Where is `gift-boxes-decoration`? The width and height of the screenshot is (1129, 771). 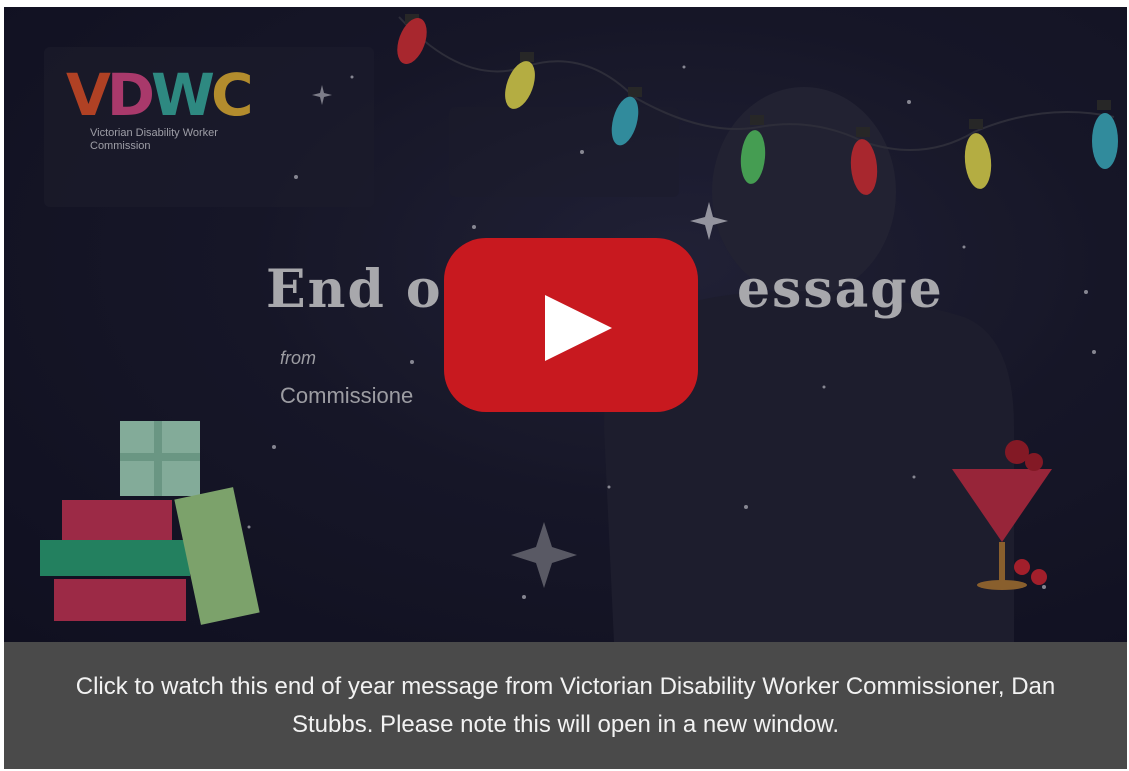 gift-boxes-decoration is located at coordinates (150, 523).